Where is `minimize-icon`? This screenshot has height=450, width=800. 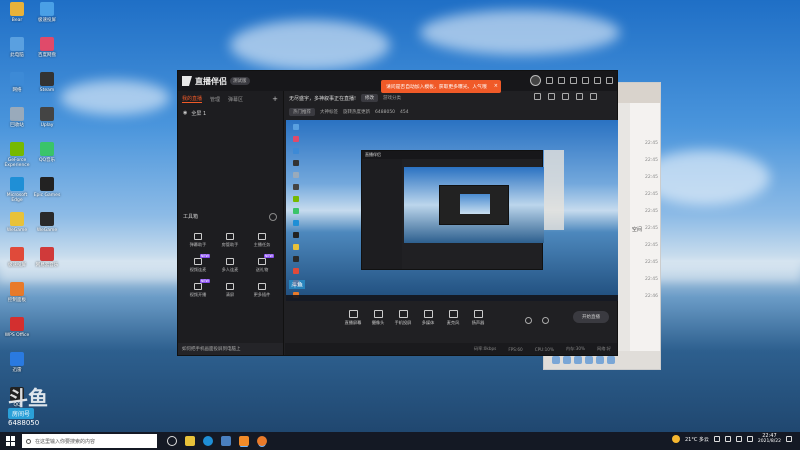
minimize-icon is located at coordinates (585, 80).